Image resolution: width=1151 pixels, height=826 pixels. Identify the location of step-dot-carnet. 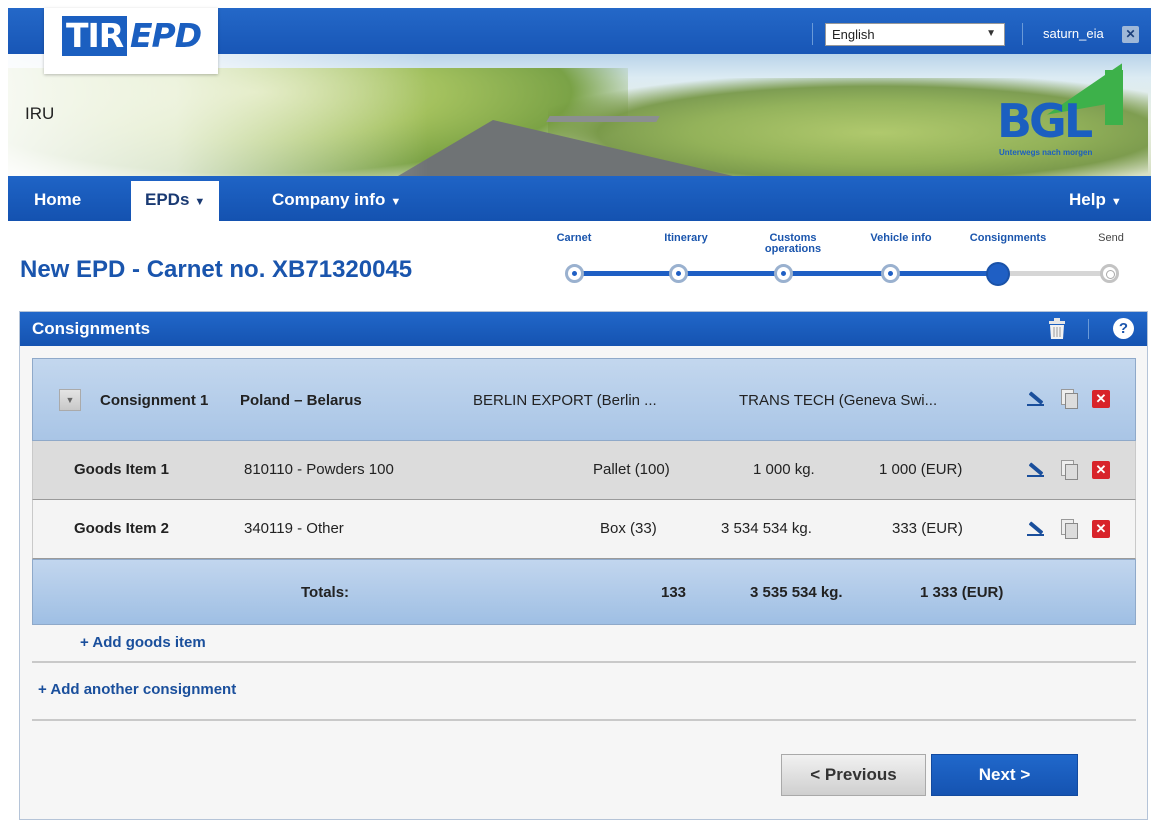
(574, 273).